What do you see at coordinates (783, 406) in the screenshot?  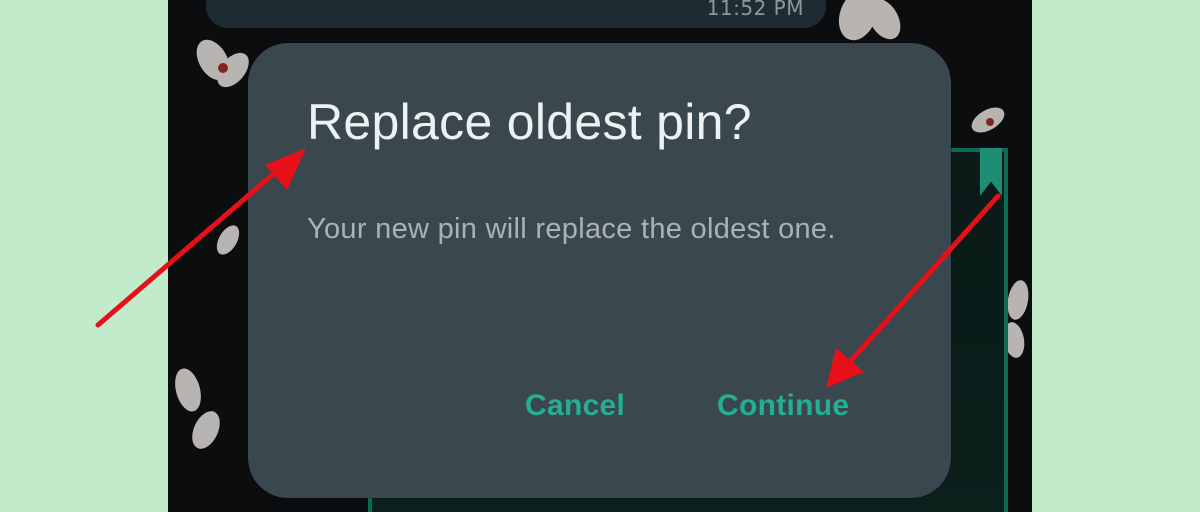 I see `continue-button: Continue` at bounding box center [783, 406].